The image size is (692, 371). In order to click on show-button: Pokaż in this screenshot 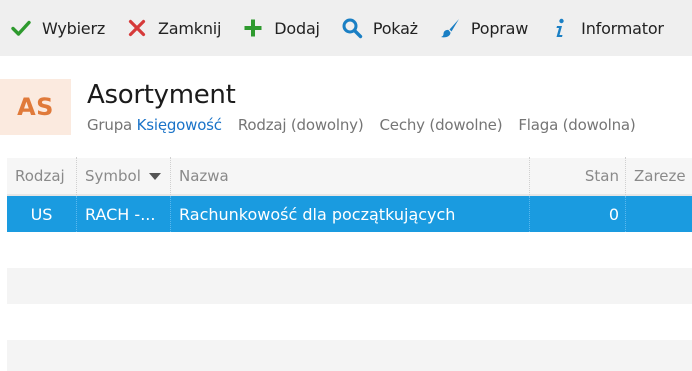, I will do `click(379, 28)`.